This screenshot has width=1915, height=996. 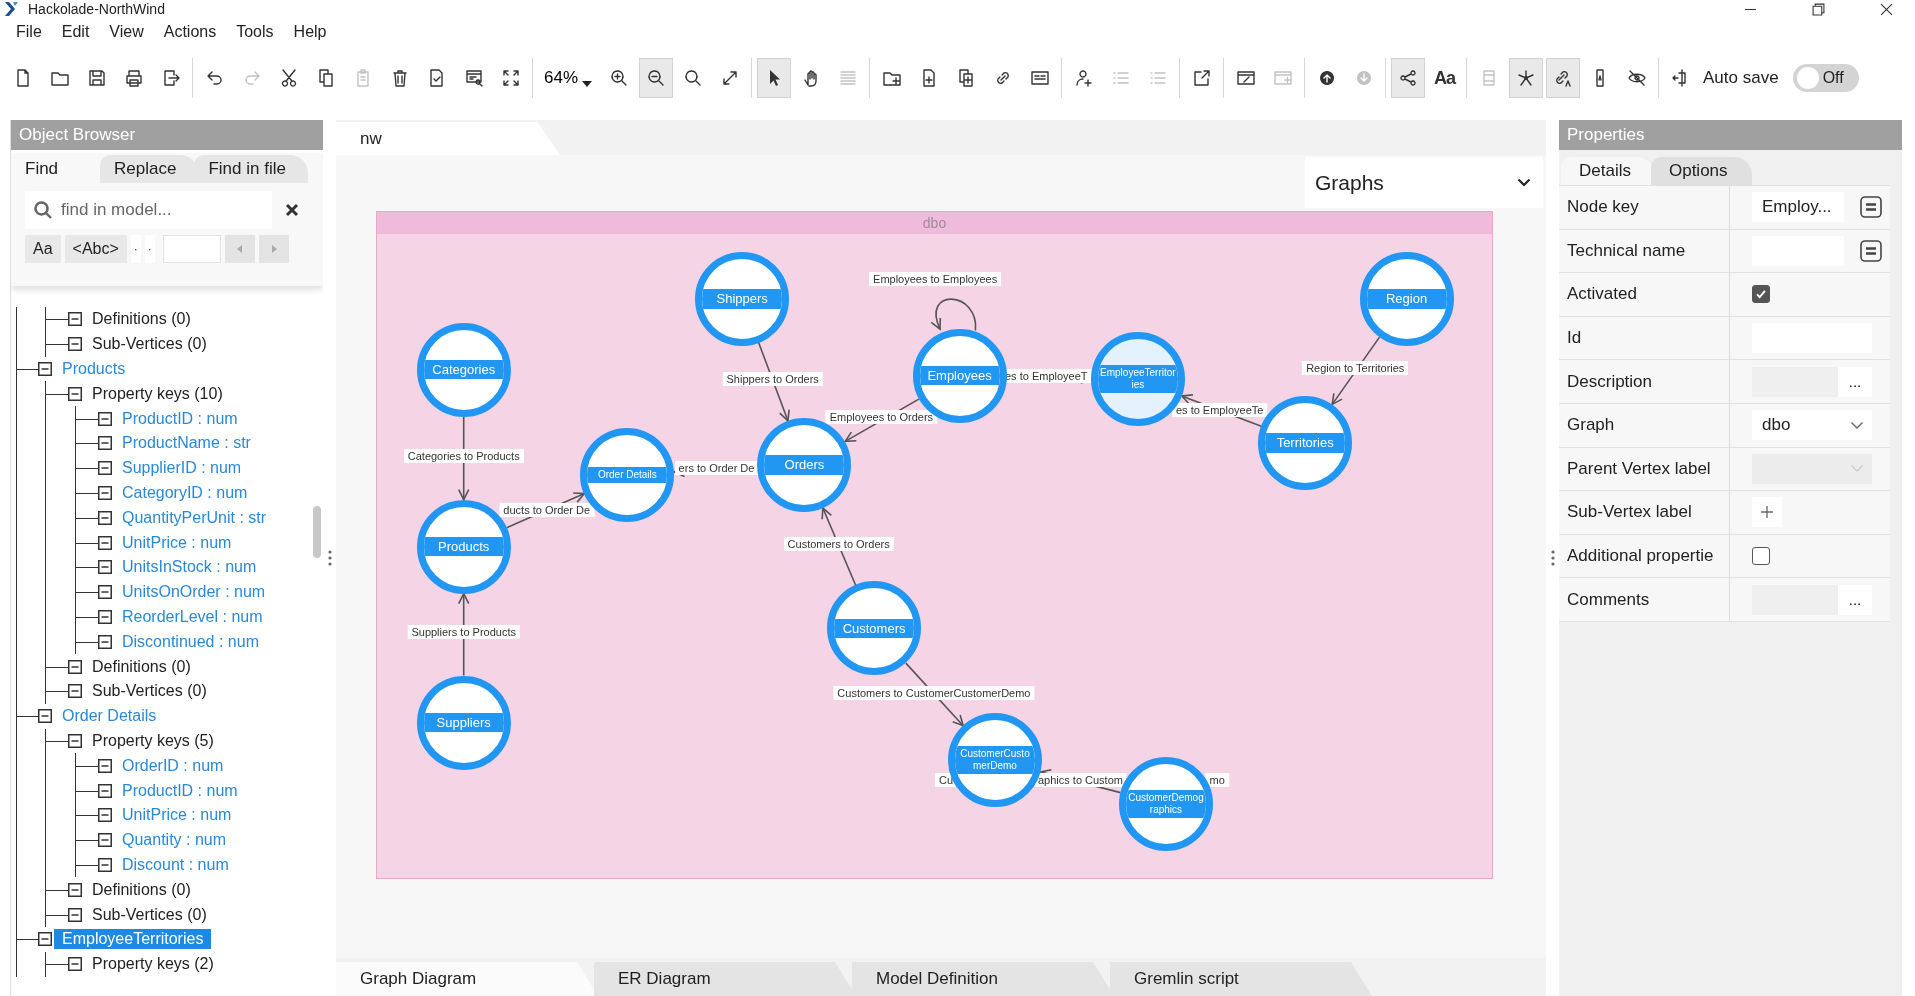 What do you see at coordinates (194, 517) in the screenshot?
I see `tree-property-item: QuantityPerUnit : str` at bounding box center [194, 517].